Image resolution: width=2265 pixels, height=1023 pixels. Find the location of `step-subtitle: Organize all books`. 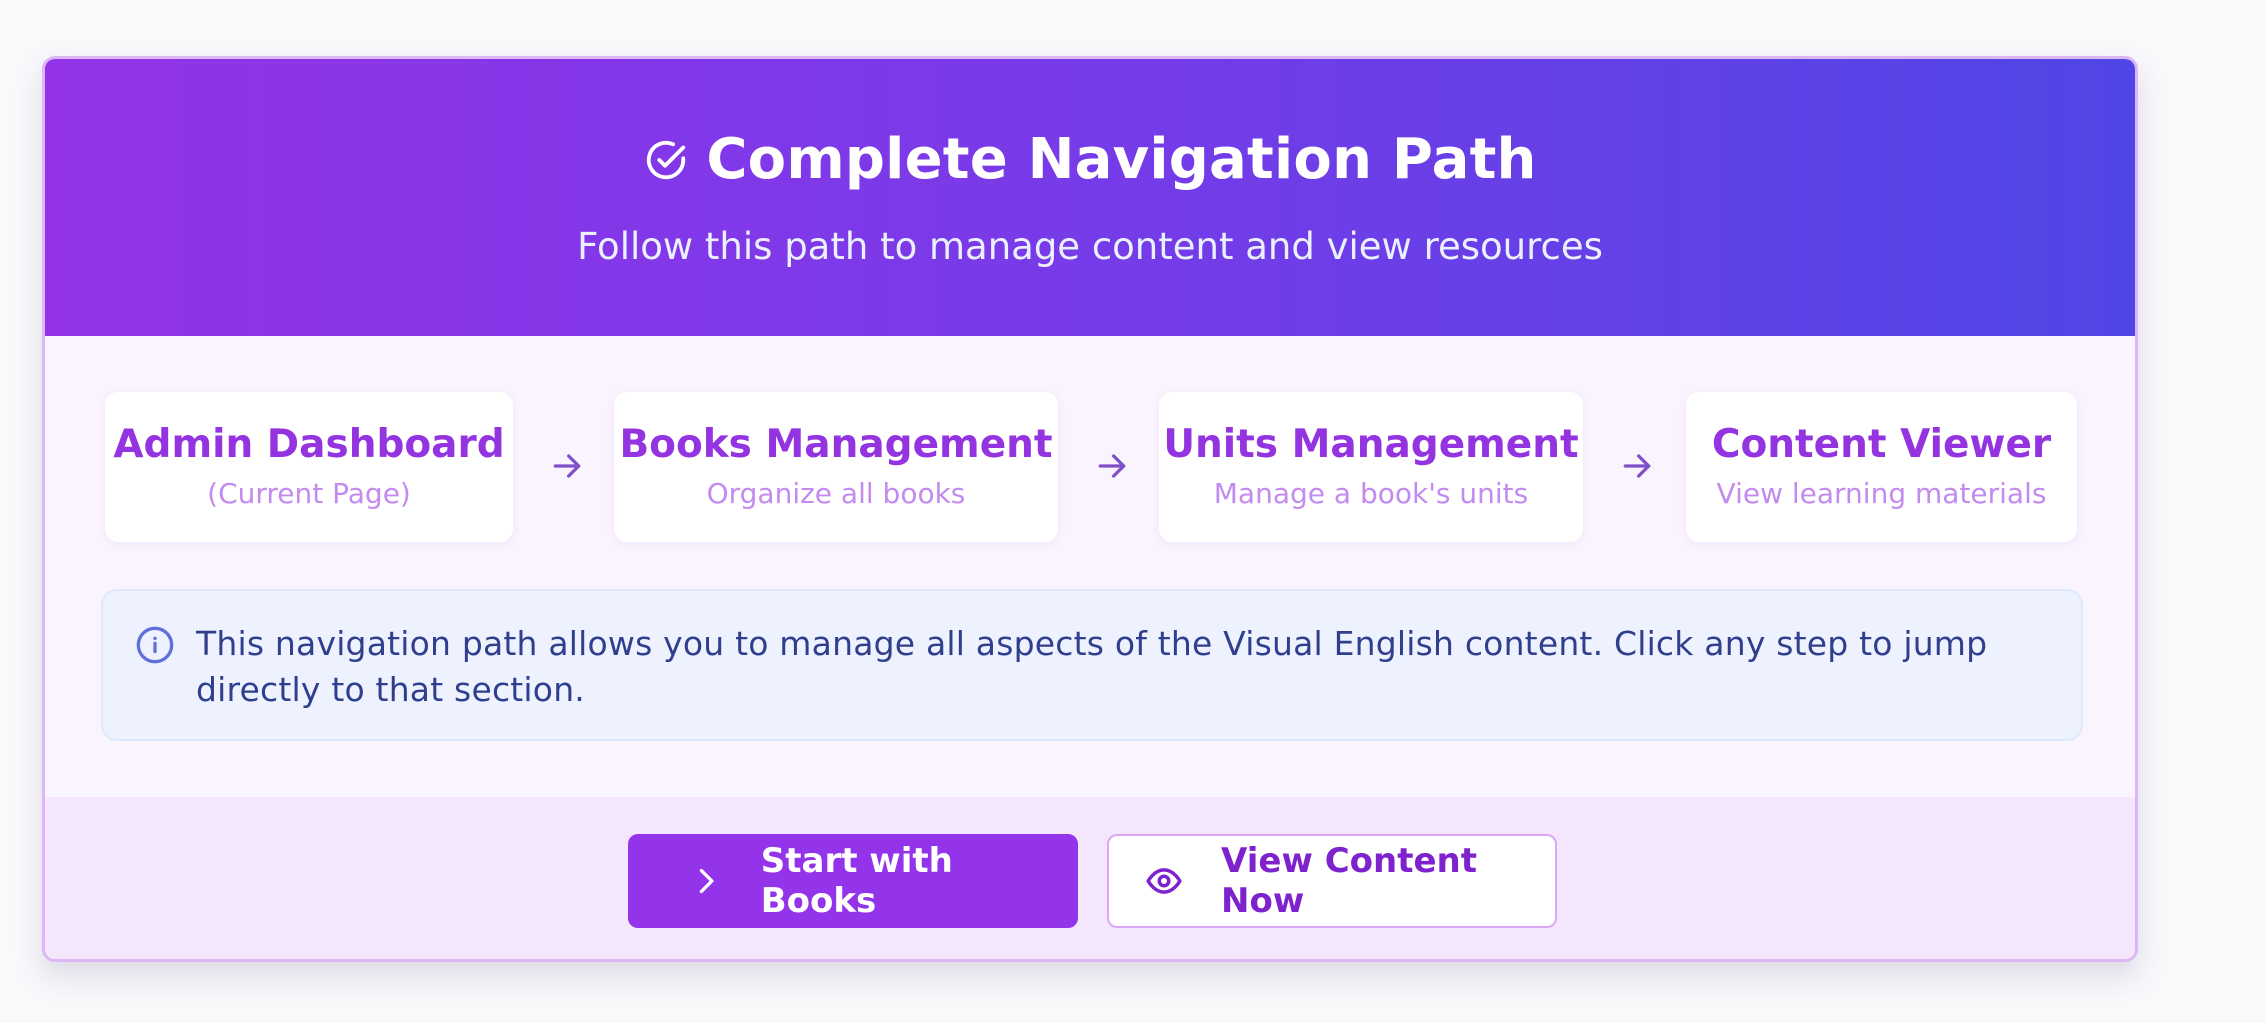

step-subtitle: Organize all books is located at coordinates (836, 493).